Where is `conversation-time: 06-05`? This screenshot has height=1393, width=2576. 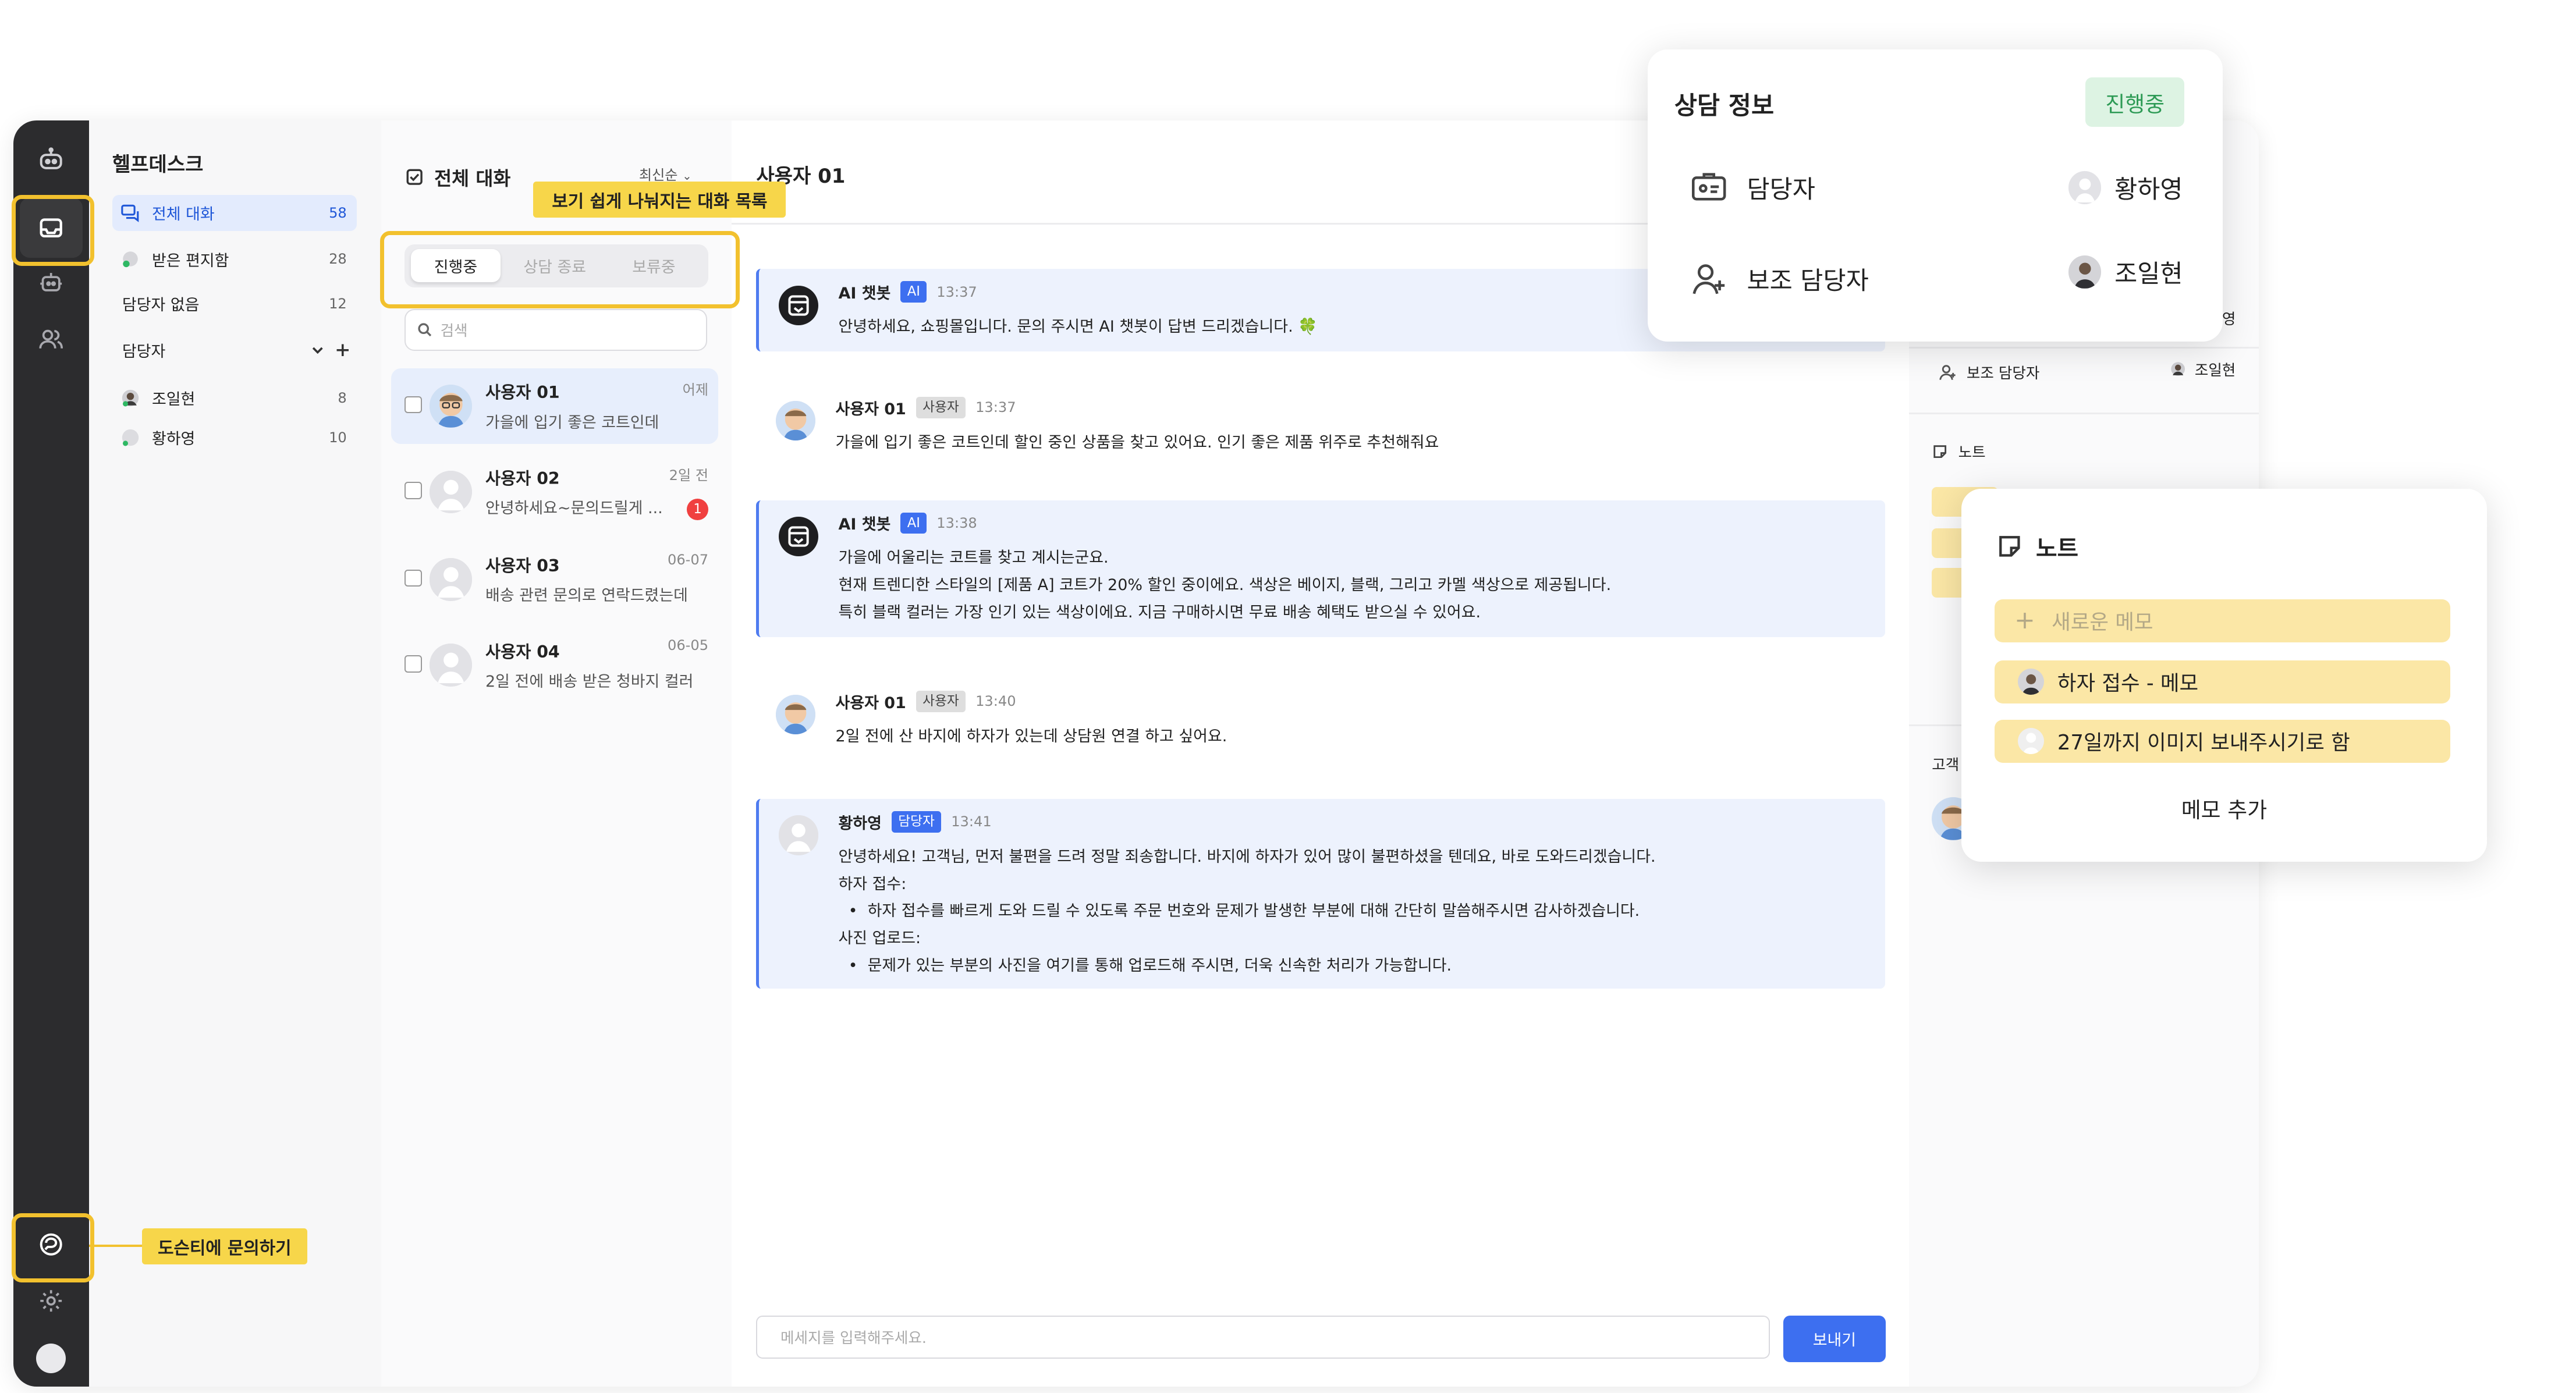 conversation-time: 06-05 is located at coordinates (688, 645).